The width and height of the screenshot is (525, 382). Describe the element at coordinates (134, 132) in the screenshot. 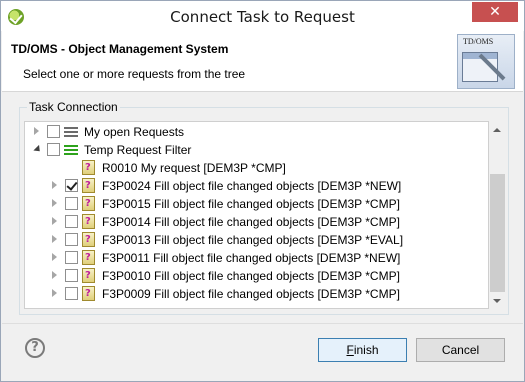

I see `tree-item-label: My open Requests` at that location.